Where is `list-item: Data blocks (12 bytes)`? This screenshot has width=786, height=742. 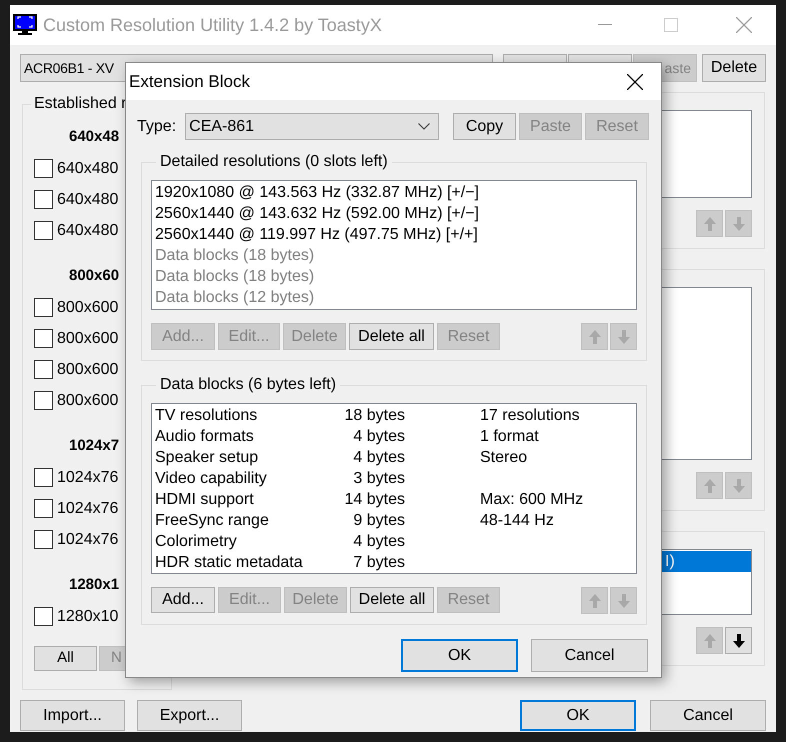 list-item: Data blocks (12 bytes) is located at coordinates (395, 297).